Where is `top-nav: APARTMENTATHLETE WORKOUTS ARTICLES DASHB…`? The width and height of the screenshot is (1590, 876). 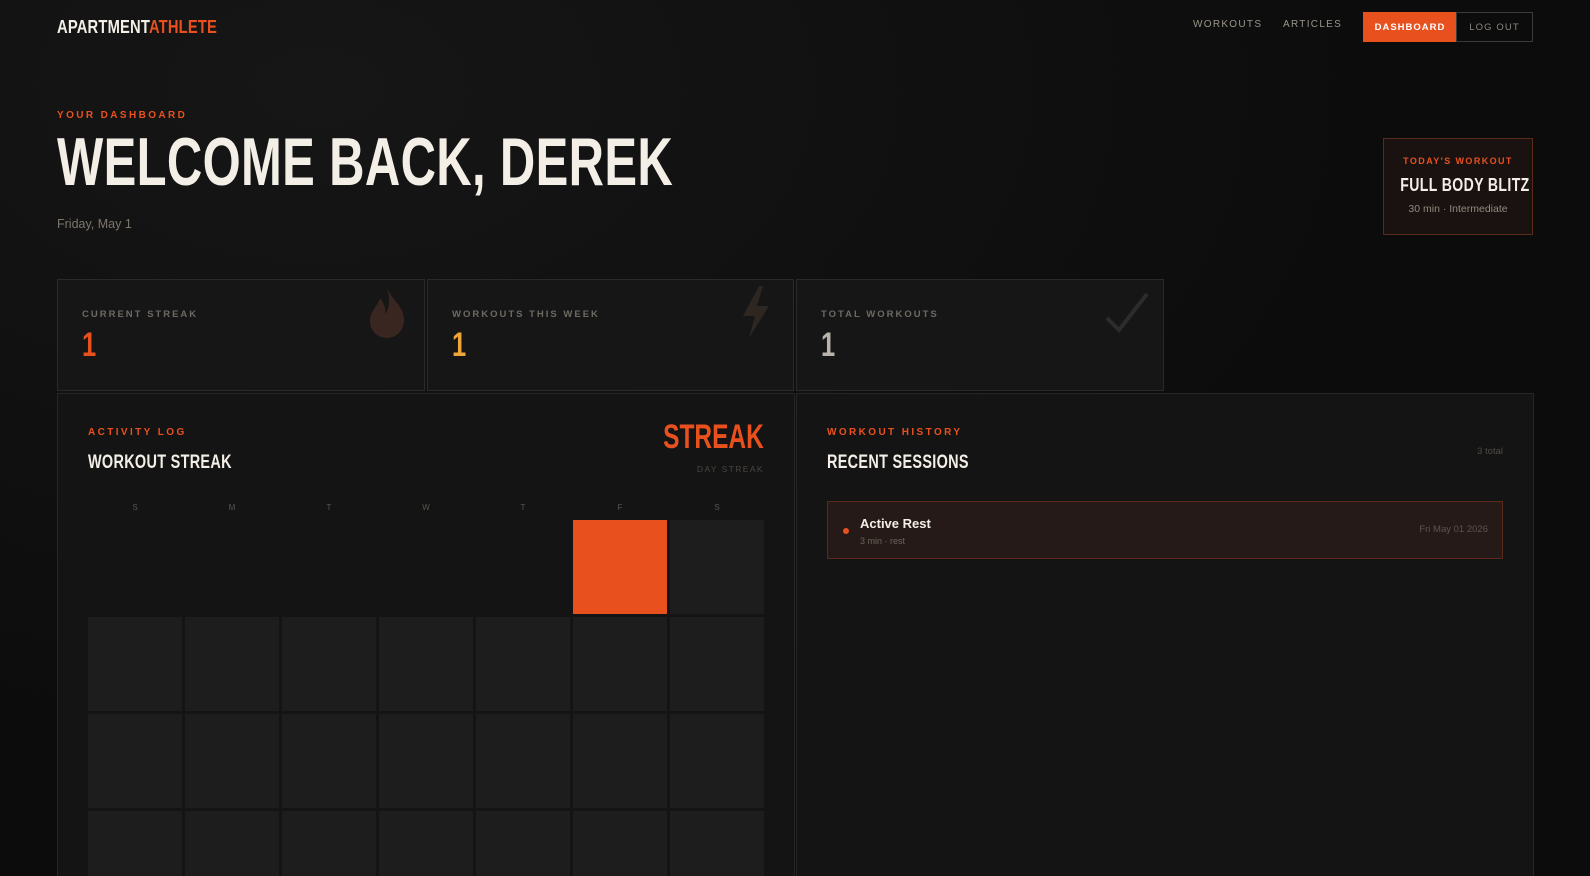 top-nav: APARTMENTATHLETE WORKOUTS ARTICLES DASHB… is located at coordinates (795, 27).